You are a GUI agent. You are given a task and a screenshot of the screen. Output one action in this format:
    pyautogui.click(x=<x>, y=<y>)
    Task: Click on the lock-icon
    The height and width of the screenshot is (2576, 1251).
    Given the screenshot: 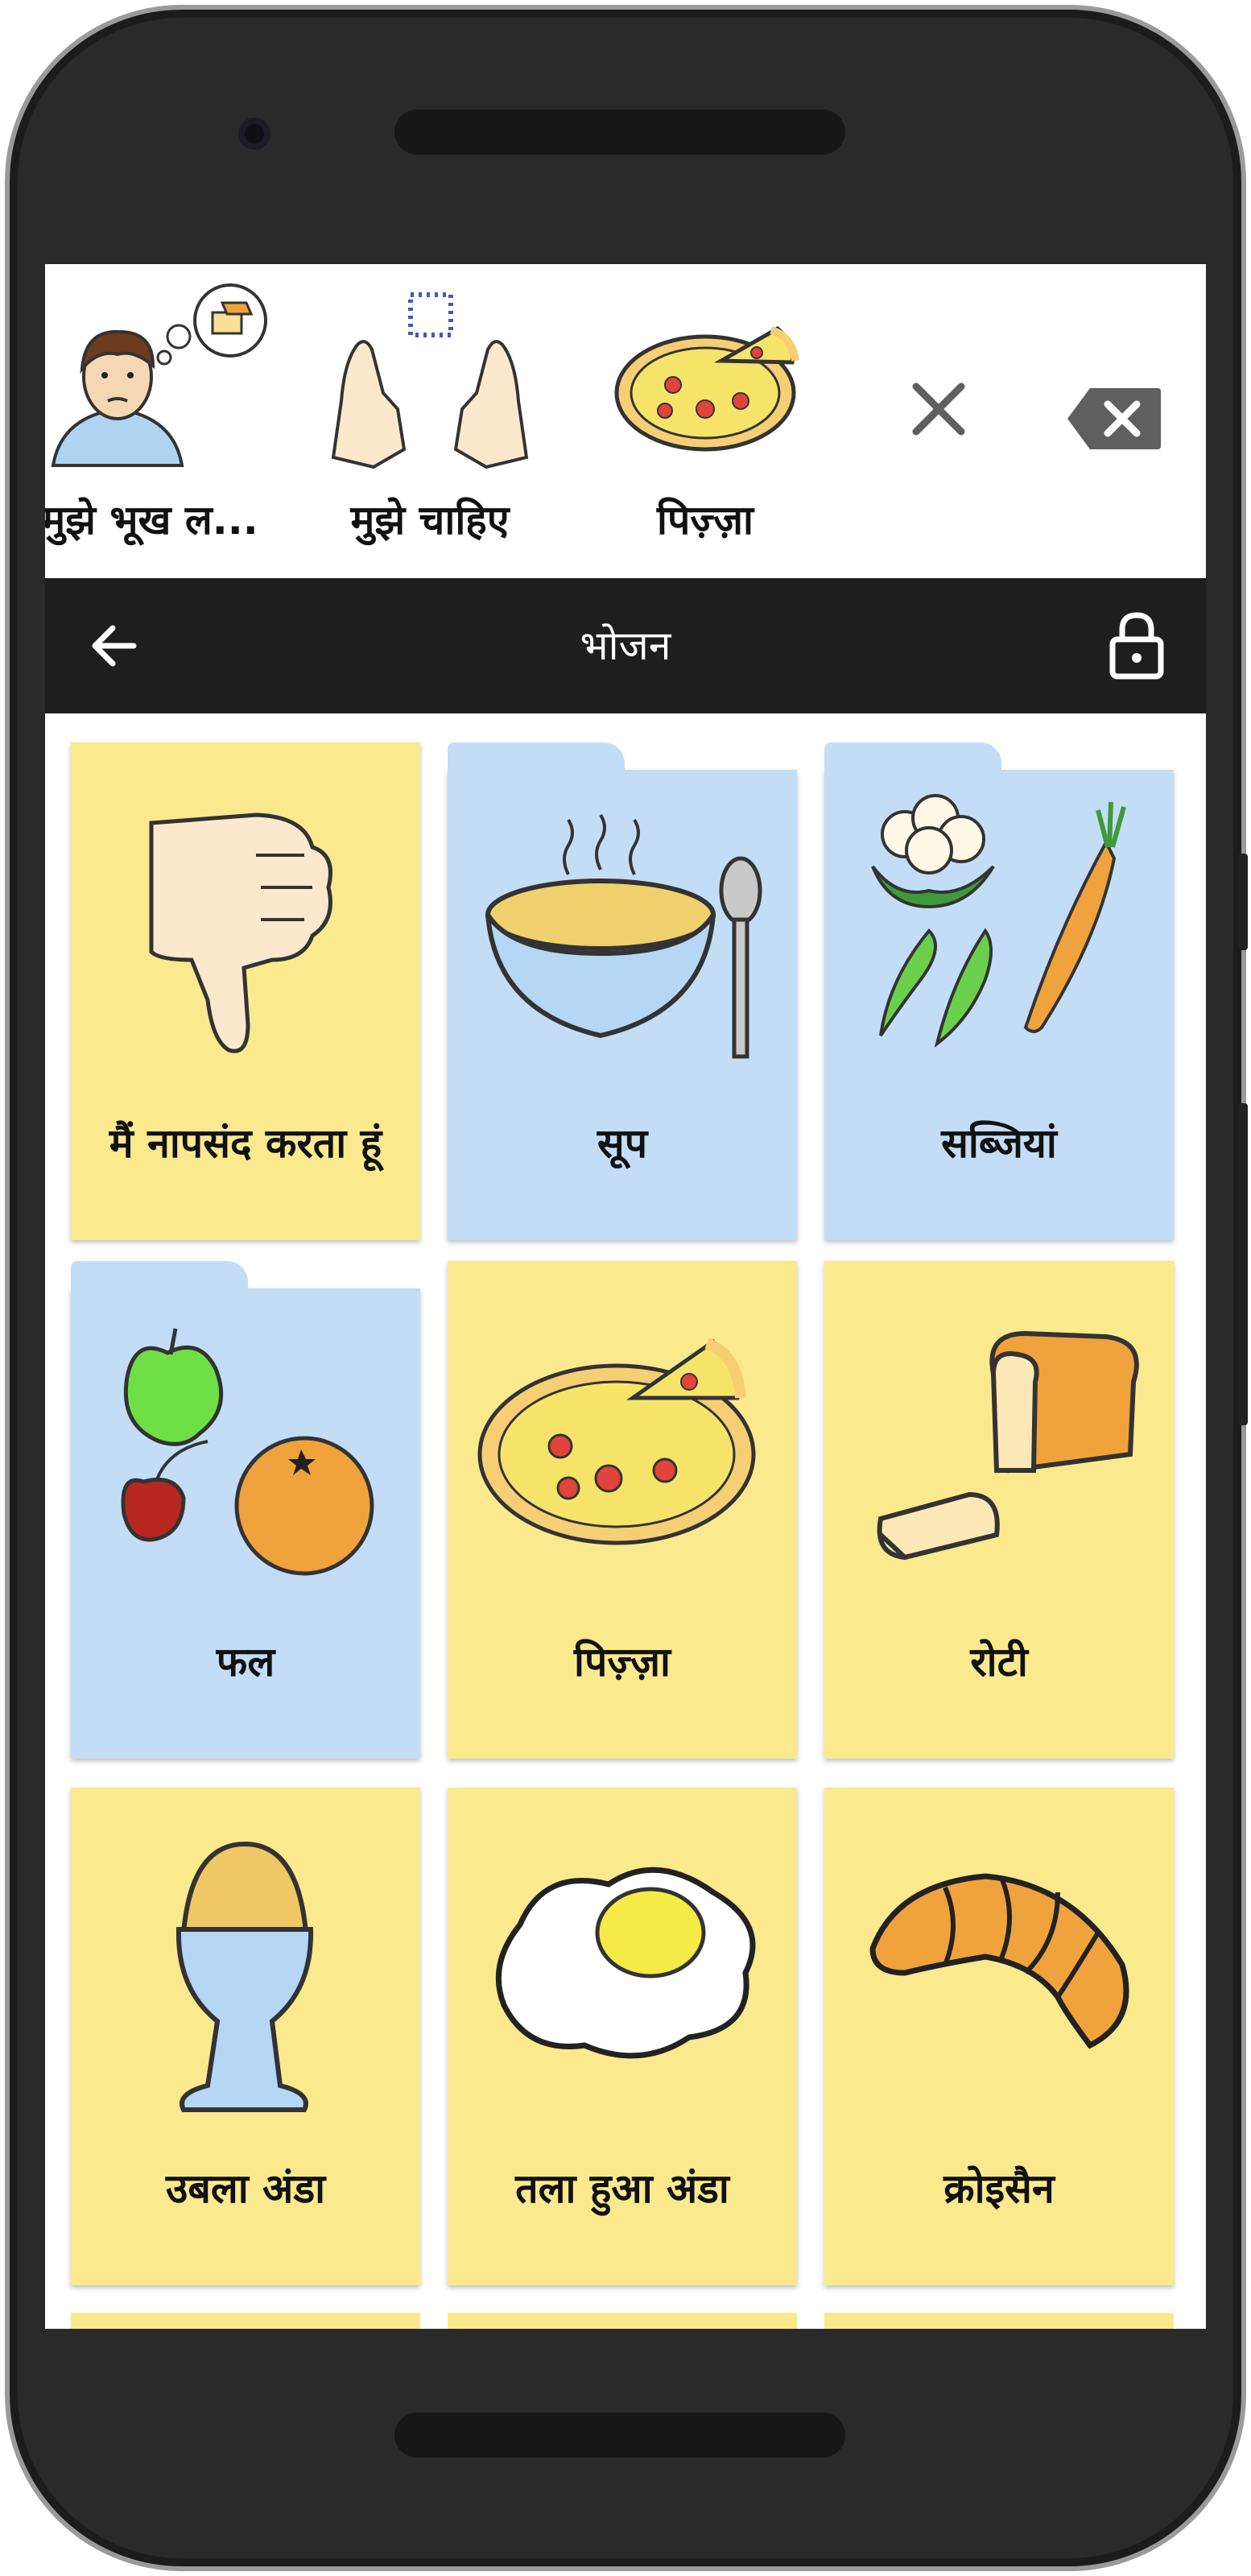 What is the action you would take?
    pyautogui.click(x=1136, y=645)
    